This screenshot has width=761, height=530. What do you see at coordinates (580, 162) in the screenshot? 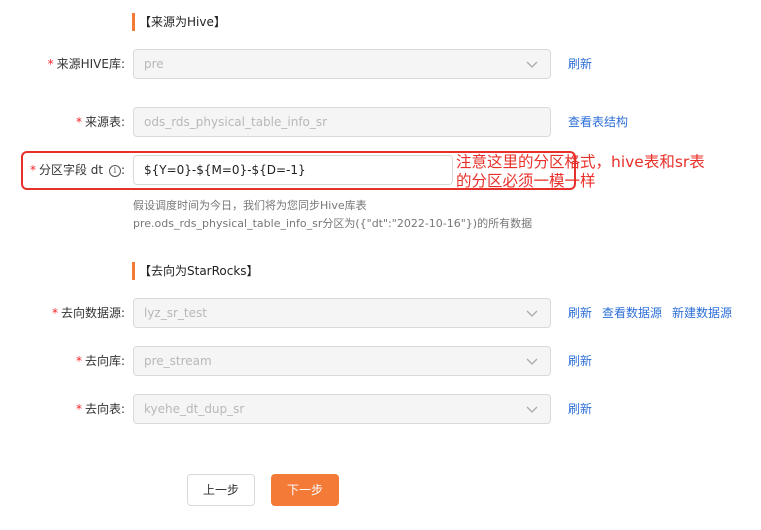
I see `annotation-line1: 注意这里的分区格式，hive表和sr表` at bounding box center [580, 162].